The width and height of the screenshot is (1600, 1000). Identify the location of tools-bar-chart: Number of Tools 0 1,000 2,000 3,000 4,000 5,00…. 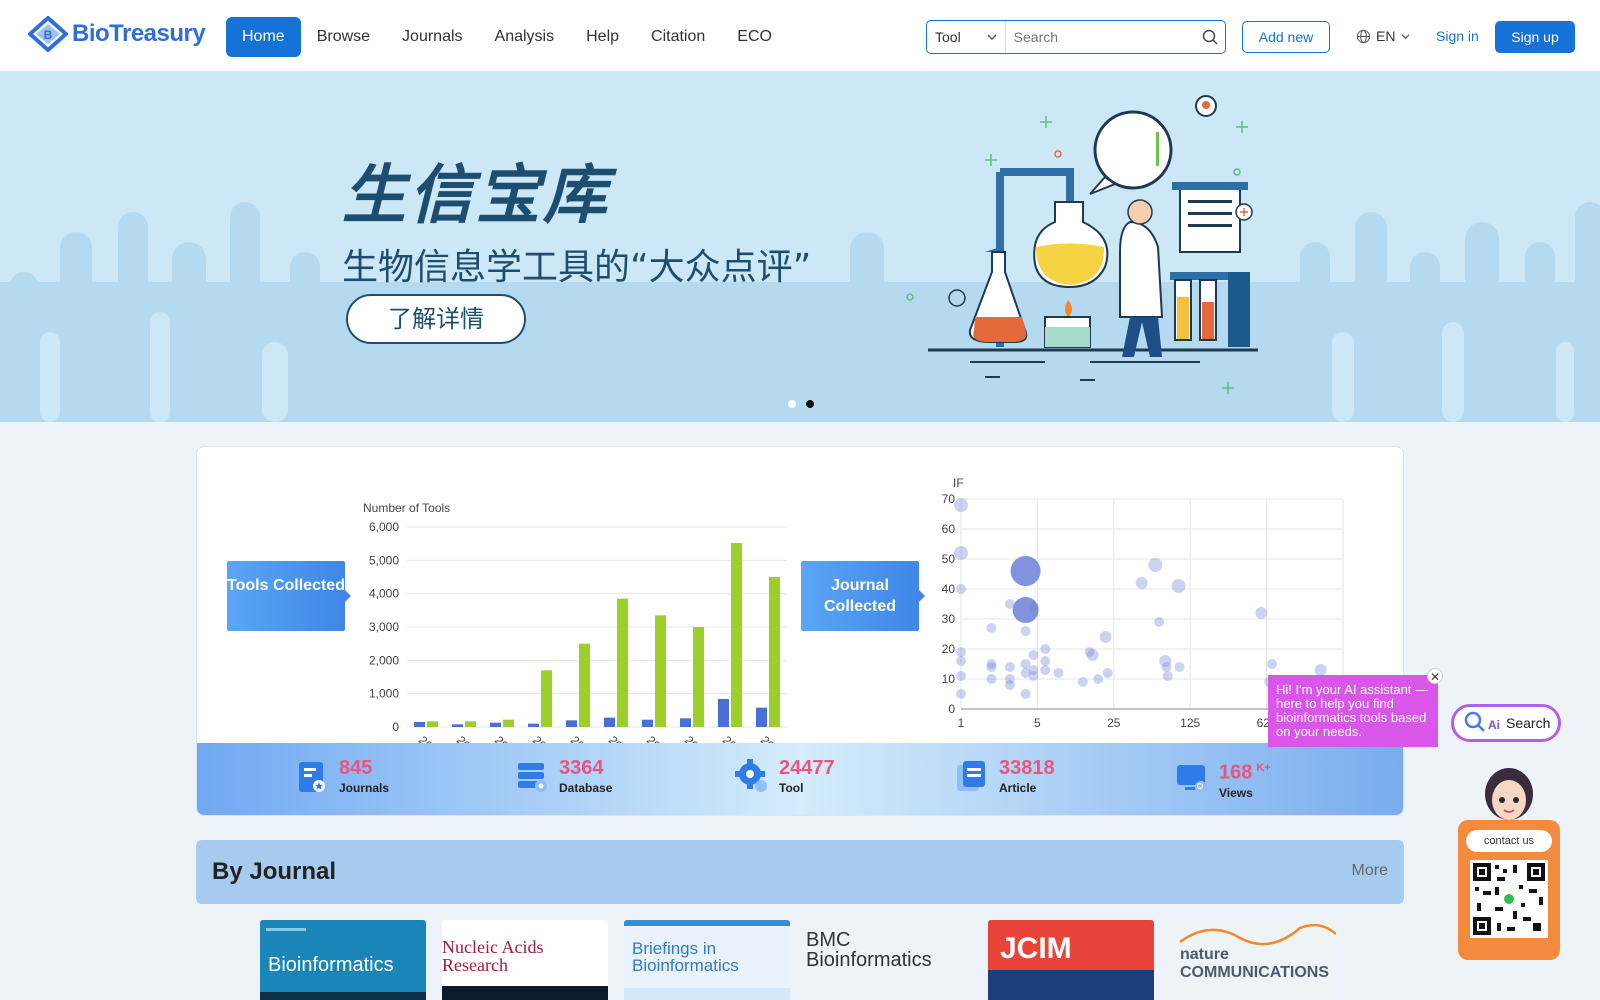
(575, 641).